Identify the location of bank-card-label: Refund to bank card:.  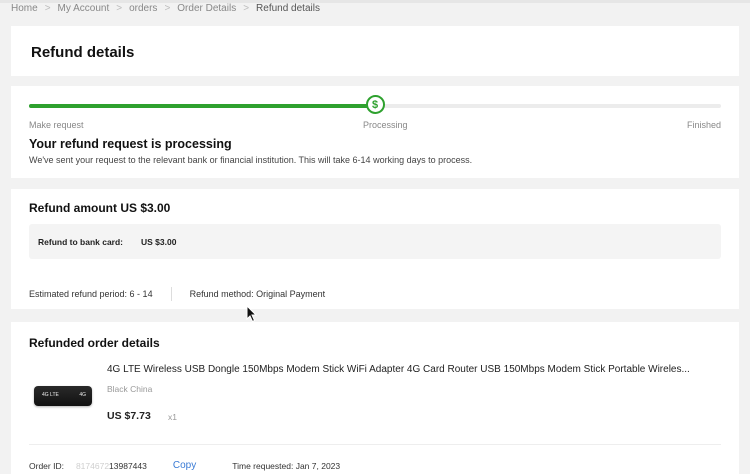
(81, 242).